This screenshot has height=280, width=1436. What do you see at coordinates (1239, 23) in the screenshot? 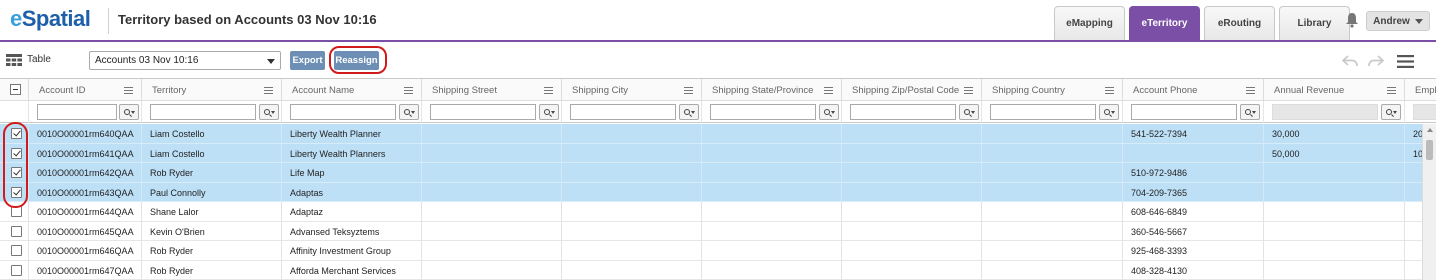
I see `tab-erouting: eRouting` at bounding box center [1239, 23].